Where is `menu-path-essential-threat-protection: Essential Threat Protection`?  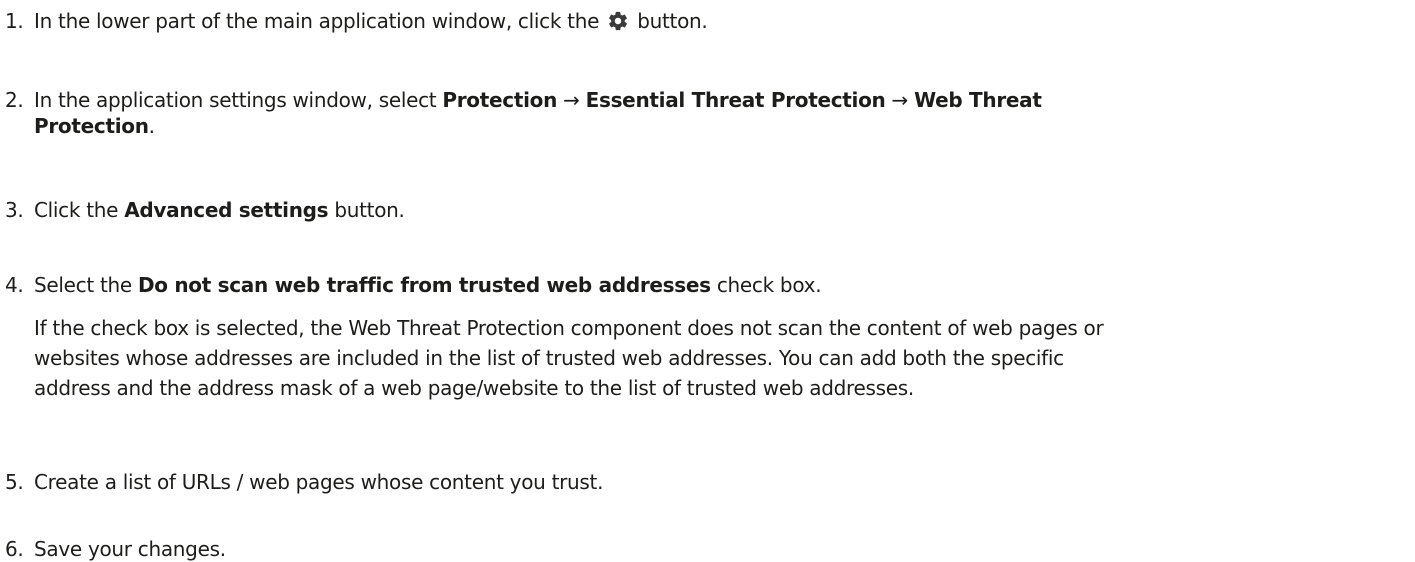 menu-path-essential-threat-protection: Essential Threat Protection is located at coordinates (735, 100).